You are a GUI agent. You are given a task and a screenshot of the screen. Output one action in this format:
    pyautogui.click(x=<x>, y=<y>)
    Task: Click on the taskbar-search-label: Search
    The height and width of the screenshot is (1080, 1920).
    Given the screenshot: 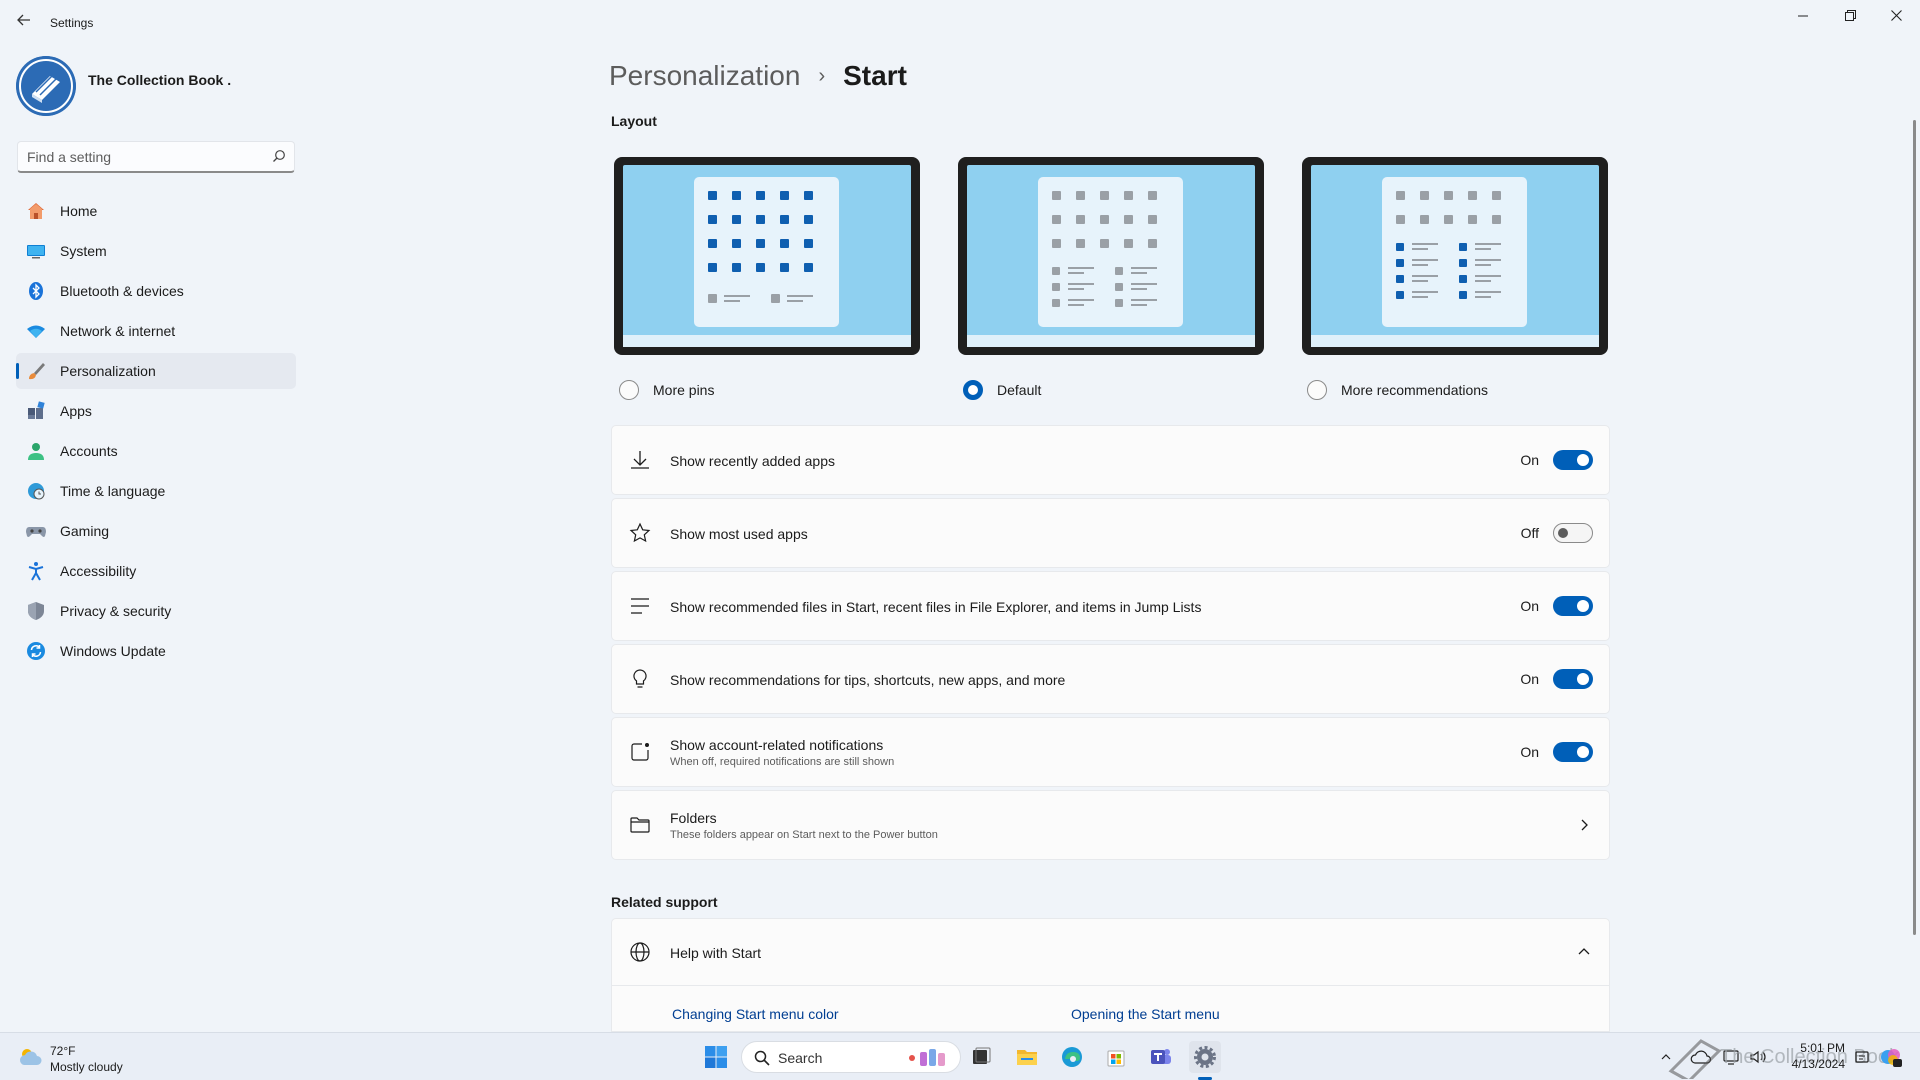 What is the action you would take?
    pyautogui.click(x=800, y=1058)
    